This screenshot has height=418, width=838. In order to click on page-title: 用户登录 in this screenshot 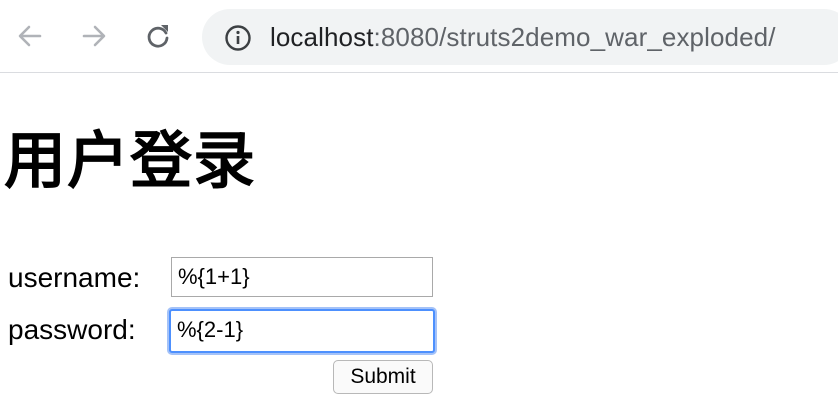, I will do `click(130, 160)`.